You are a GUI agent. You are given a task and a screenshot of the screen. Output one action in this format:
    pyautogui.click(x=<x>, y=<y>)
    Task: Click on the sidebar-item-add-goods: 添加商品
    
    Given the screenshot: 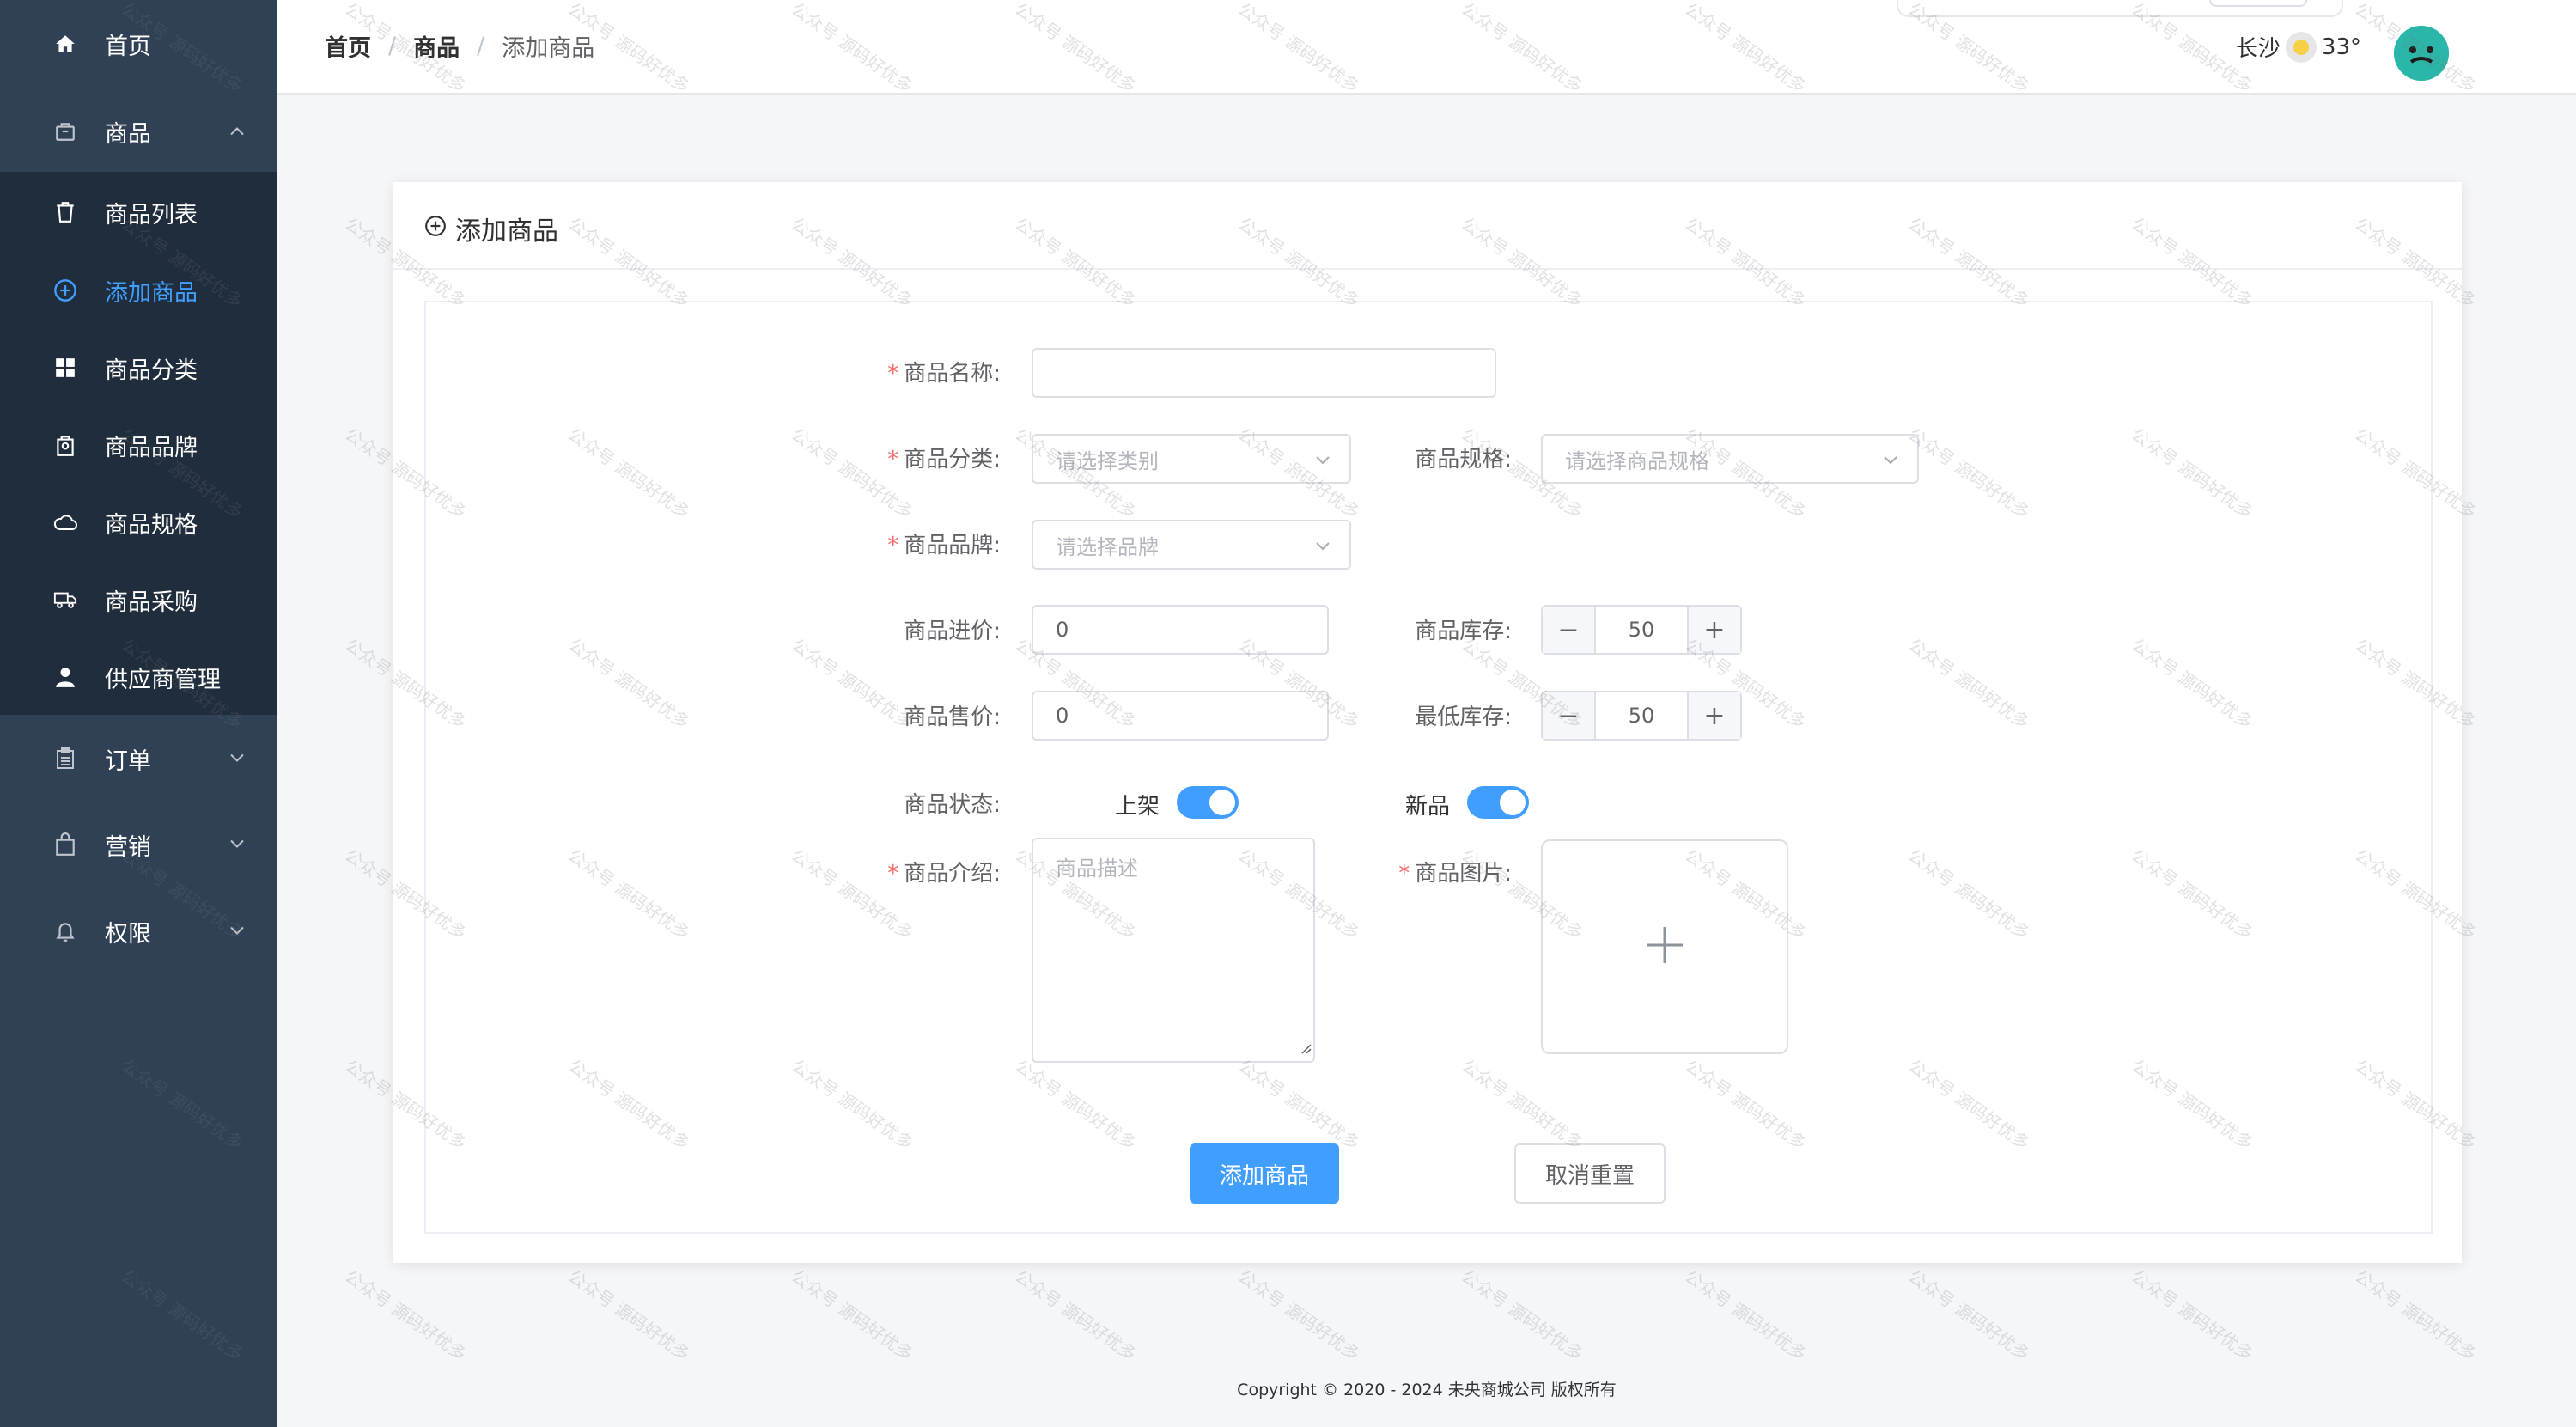 What is the action you would take?
    pyautogui.click(x=138, y=290)
    